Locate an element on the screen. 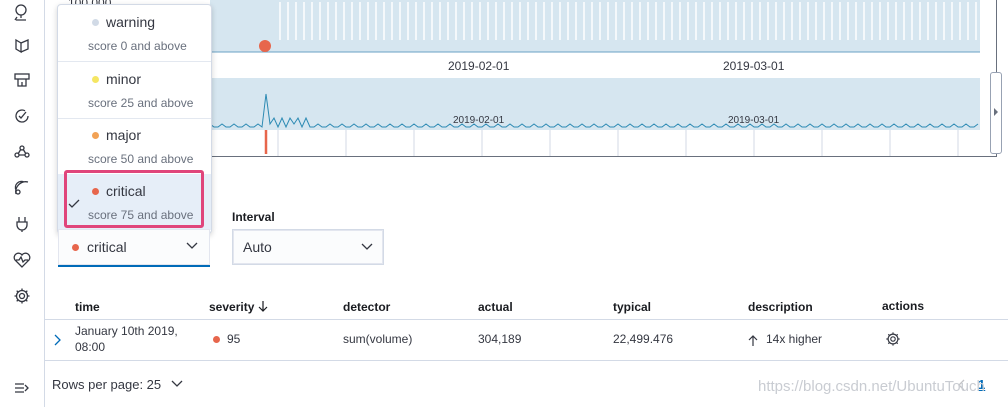 The height and width of the screenshot is (407, 1008). critical-dot-icon is located at coordinates (75, 247).